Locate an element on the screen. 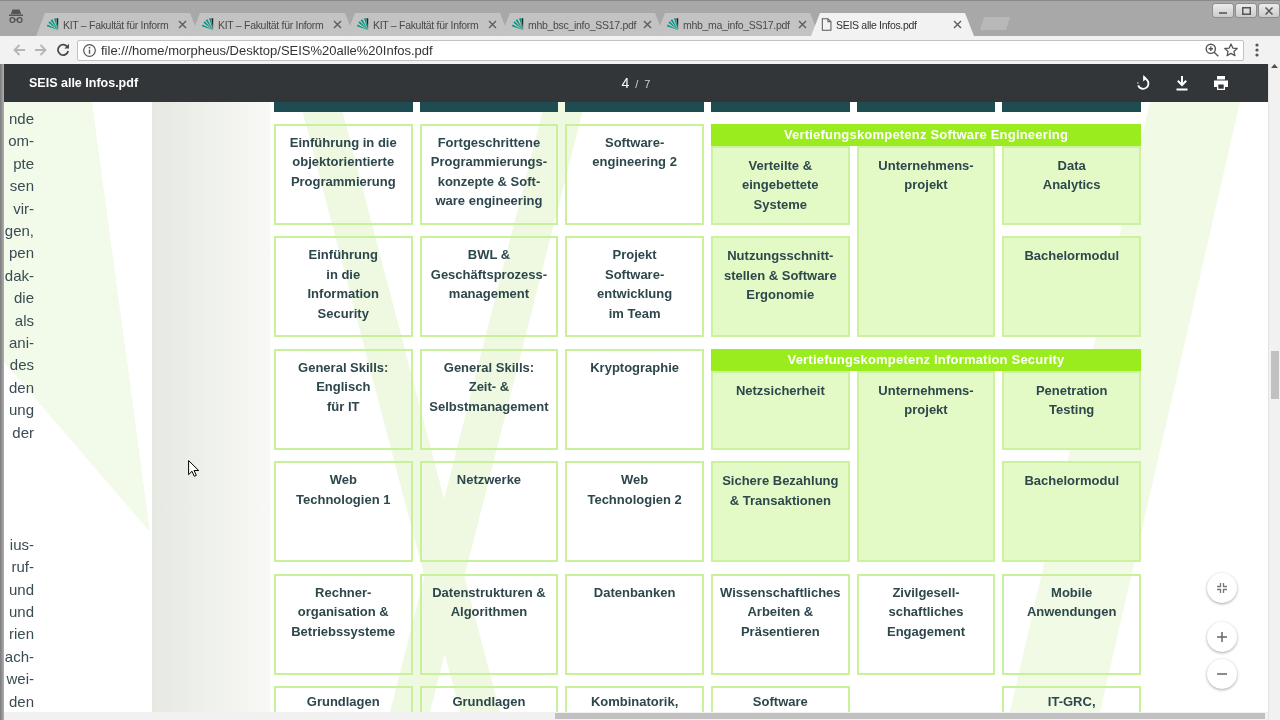 The width and height of the screenshot is (1280, 720). module-cell: Zivilgesell- schaftliches Engagement is located at coordinates (926, 624).